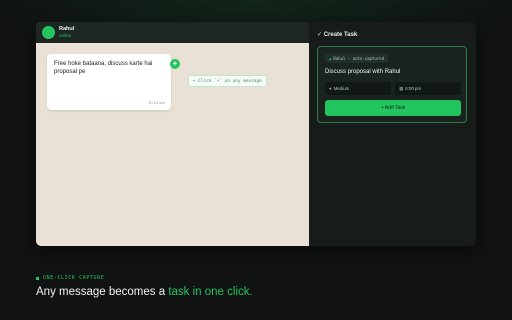  I want to click on hint-text: ← Click `+` on any message, so click(227, 81).